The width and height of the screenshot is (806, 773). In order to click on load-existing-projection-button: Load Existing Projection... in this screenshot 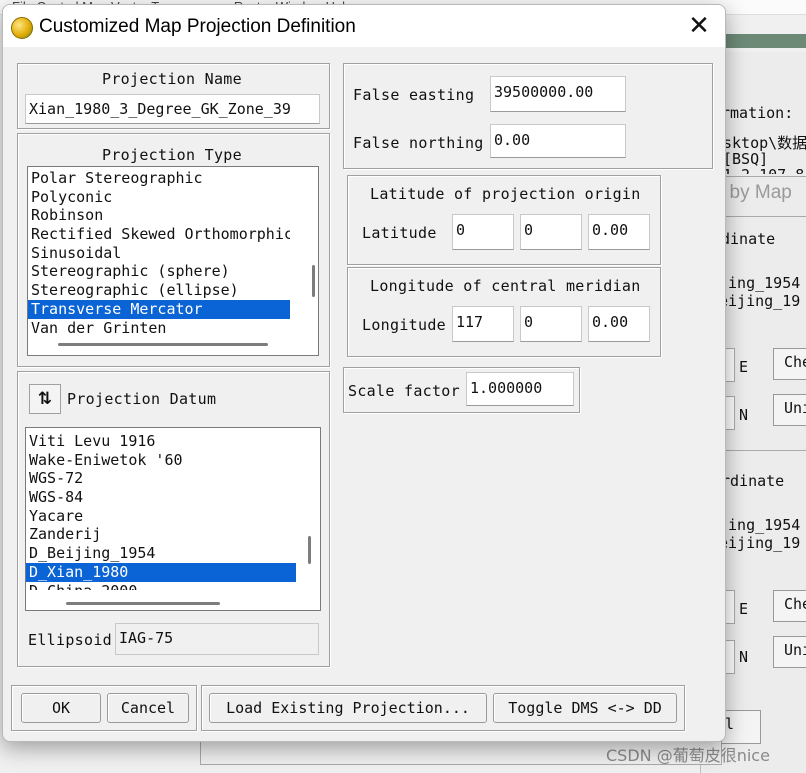, I will do `click(348, 708)`.